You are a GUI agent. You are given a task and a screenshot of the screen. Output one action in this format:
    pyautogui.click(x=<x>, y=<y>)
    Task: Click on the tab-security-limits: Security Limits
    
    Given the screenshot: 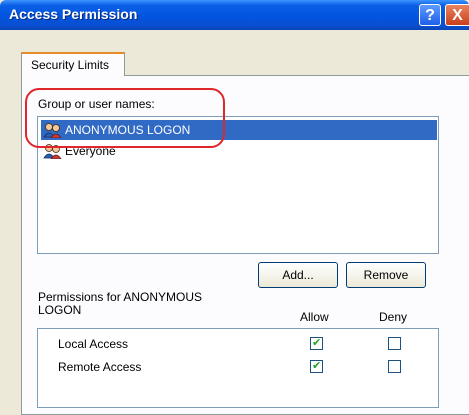 What is the action you would take?
    pyautogui.click(x=73, y=64)
    